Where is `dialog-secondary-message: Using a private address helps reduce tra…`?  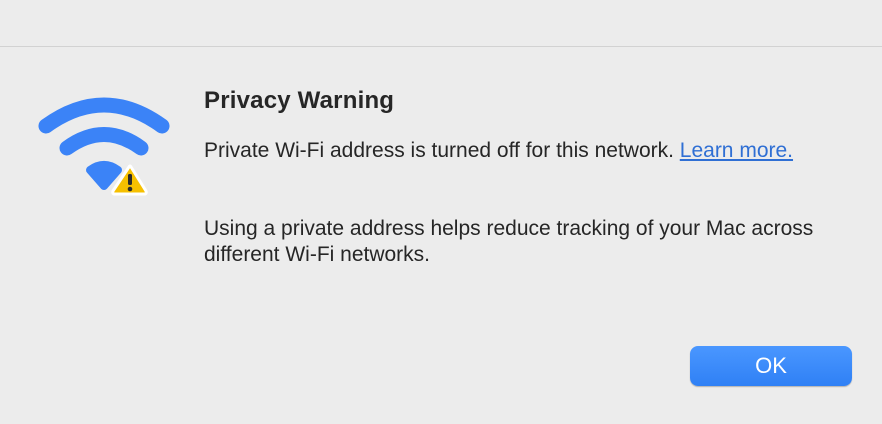
dialog-secondary-message: Using a private address helps reduce tra… is located at coordinates (509, 241).